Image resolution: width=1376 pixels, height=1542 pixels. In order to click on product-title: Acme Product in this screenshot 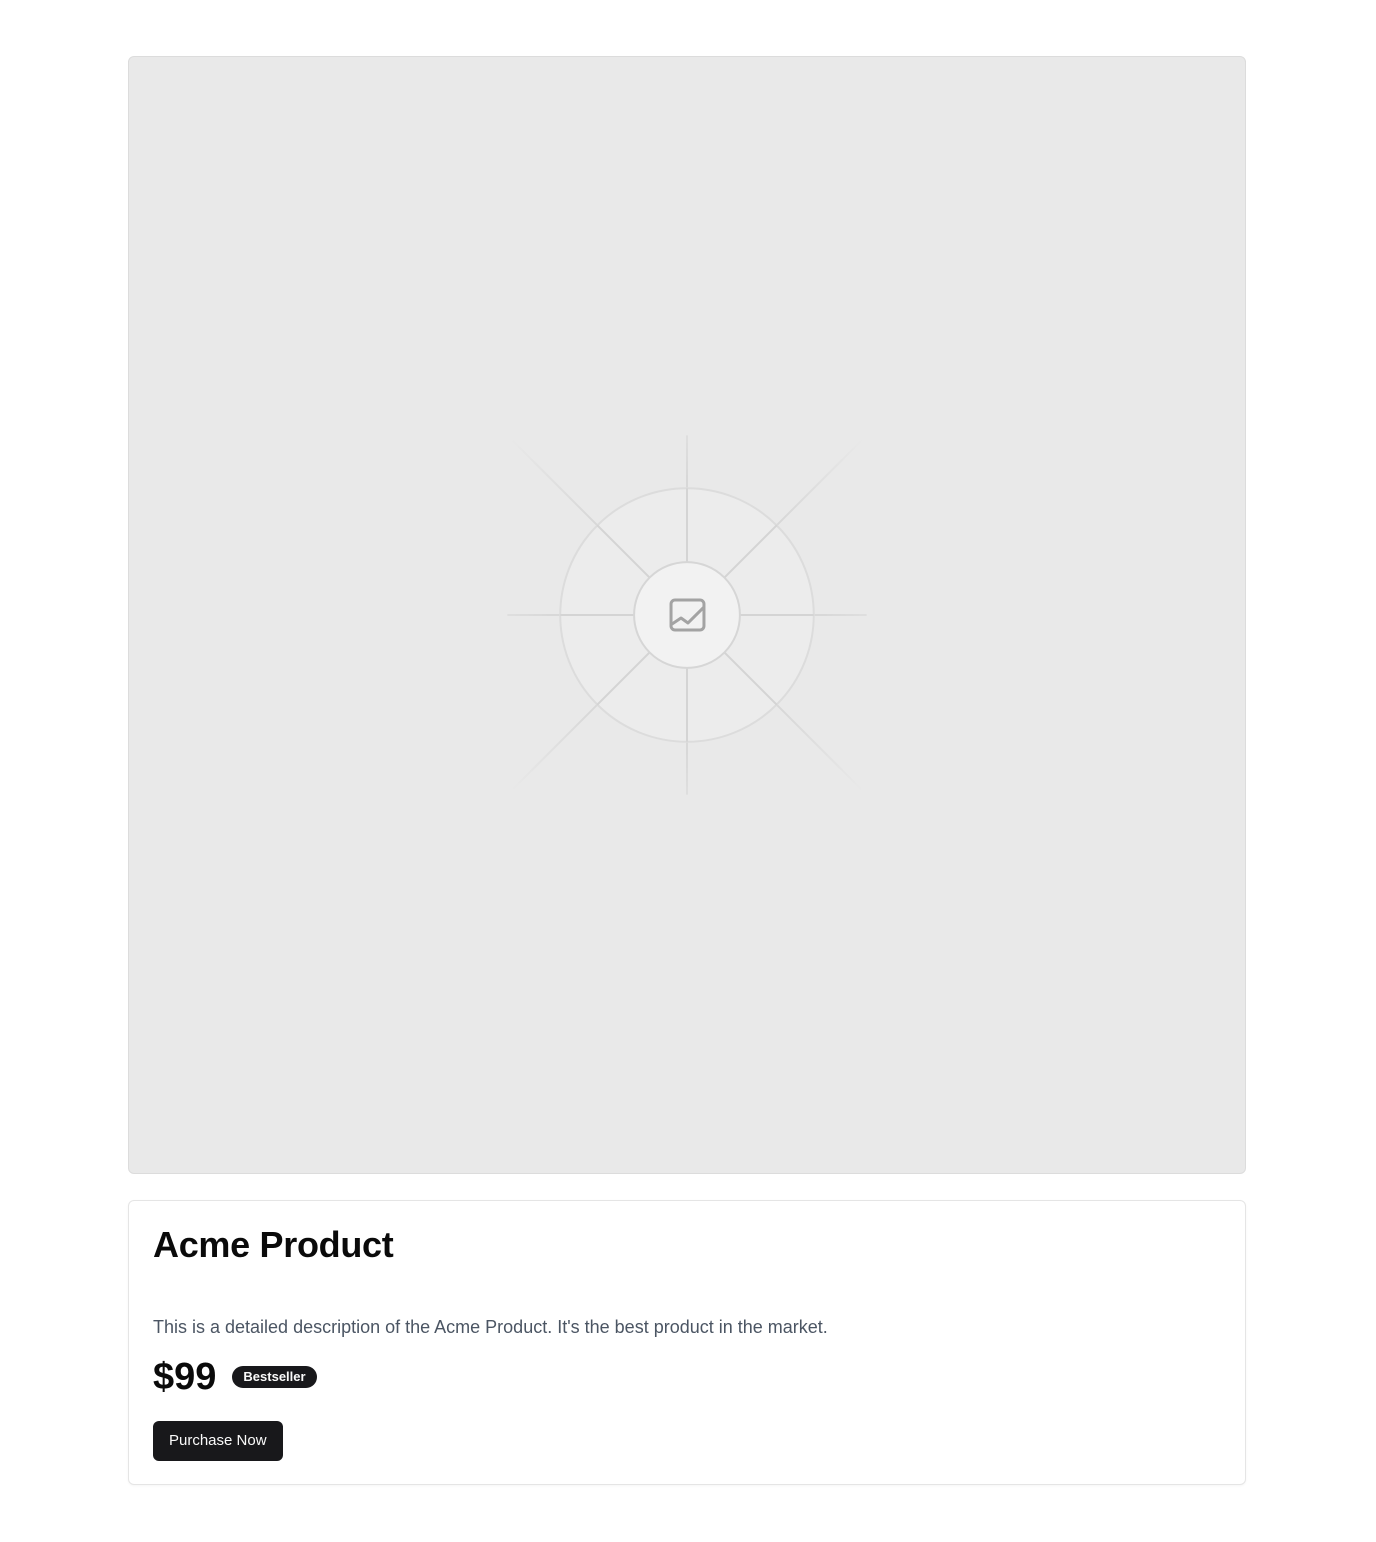, I will do `click(273, 1244)`.